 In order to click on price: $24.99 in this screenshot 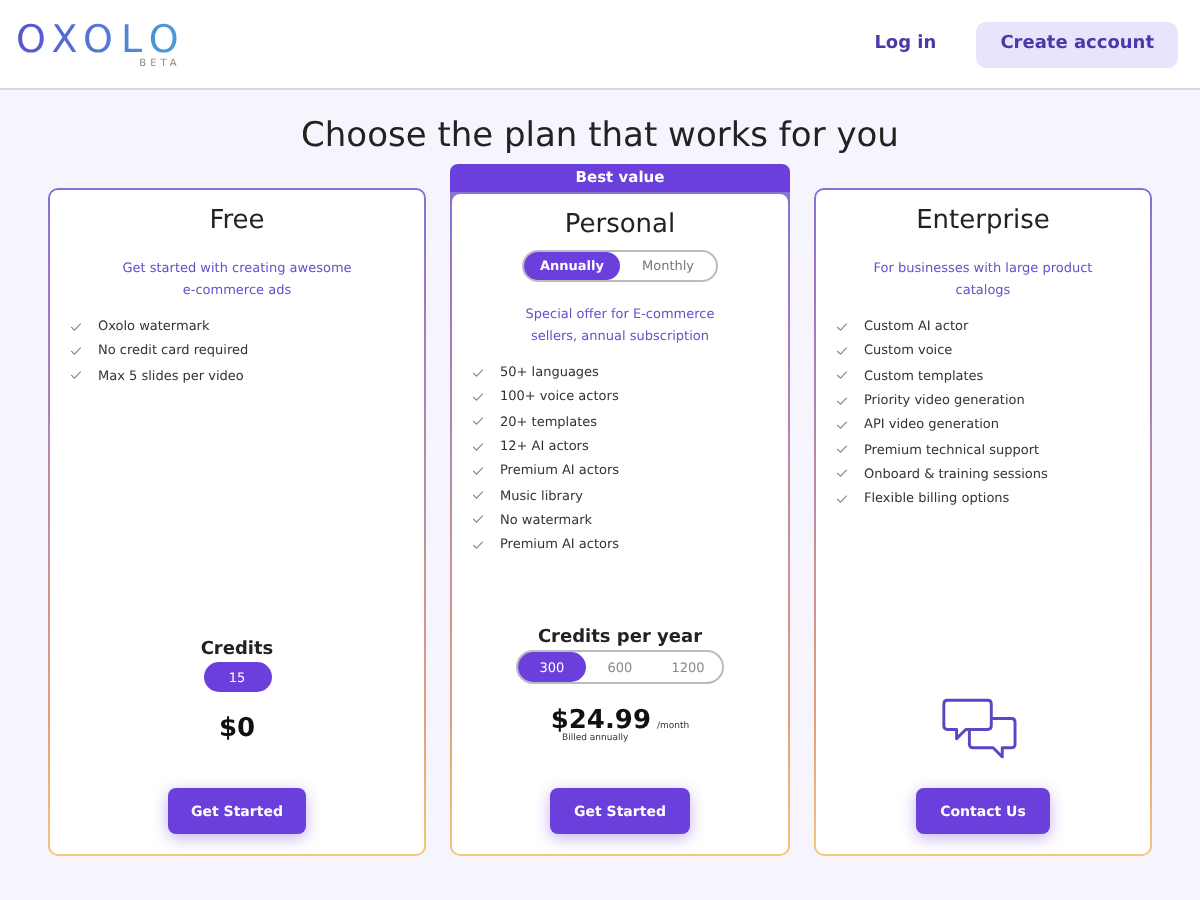, I will do `click(601, 721)`.